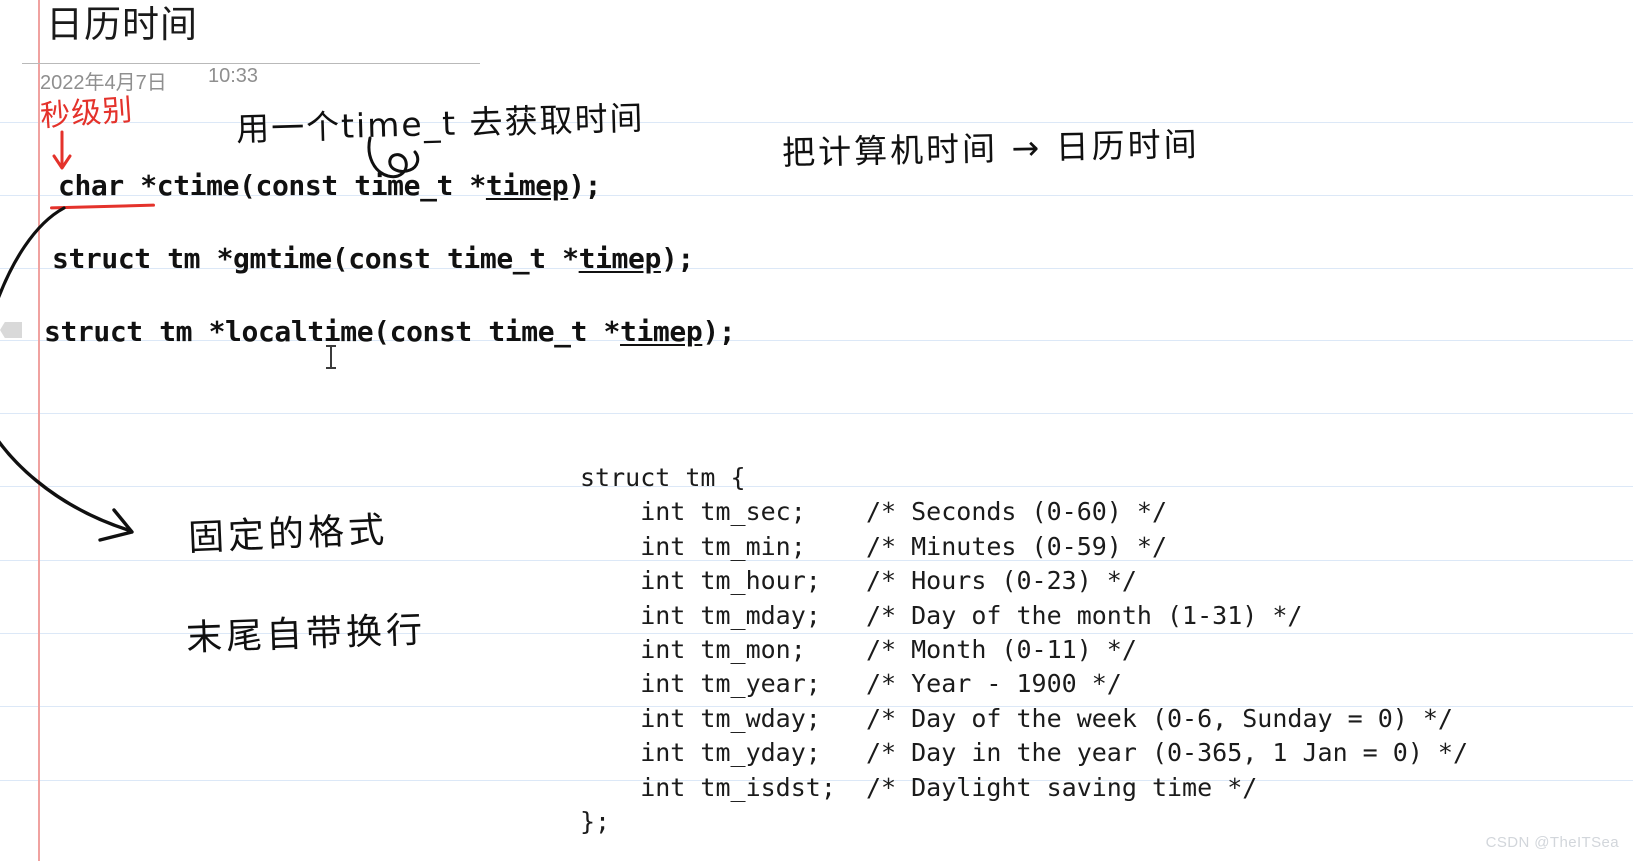  Describe the element at coordinates (620, 258) in the screenshot. I see `prototype-gmtime-param: timep` at that location.